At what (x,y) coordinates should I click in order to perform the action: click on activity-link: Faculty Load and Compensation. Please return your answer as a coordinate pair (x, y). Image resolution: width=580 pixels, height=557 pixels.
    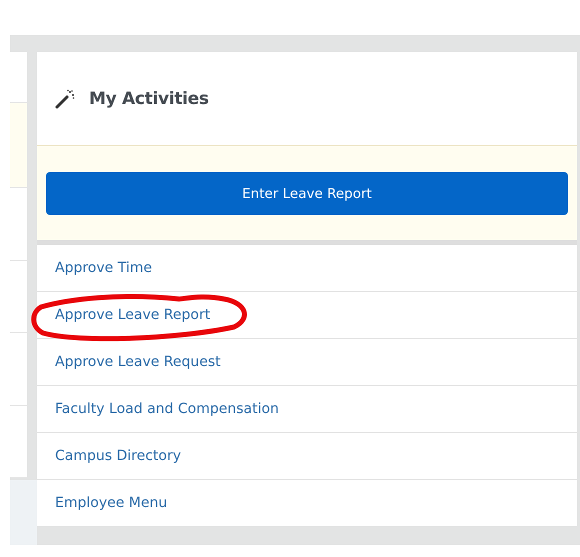
    Looking at the image, I should click on (167, 409).